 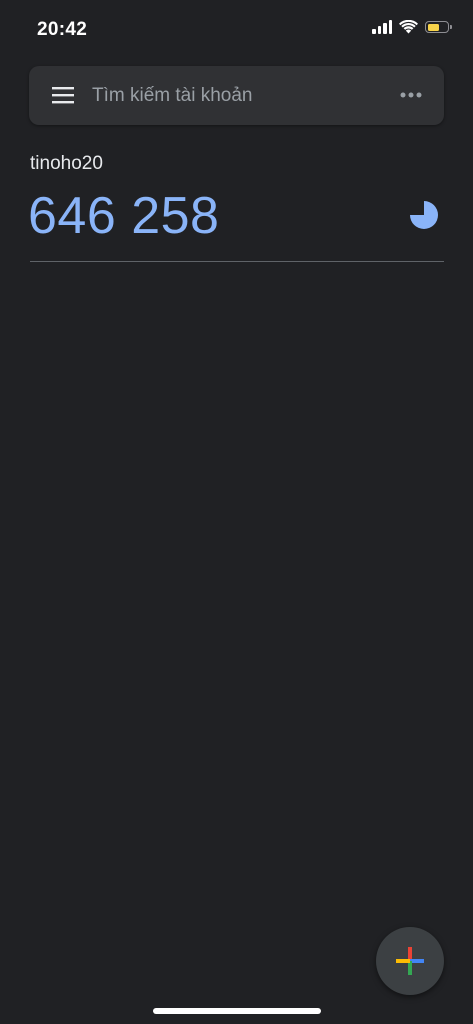 I want to click on search-input, so click(x=237, y=95).